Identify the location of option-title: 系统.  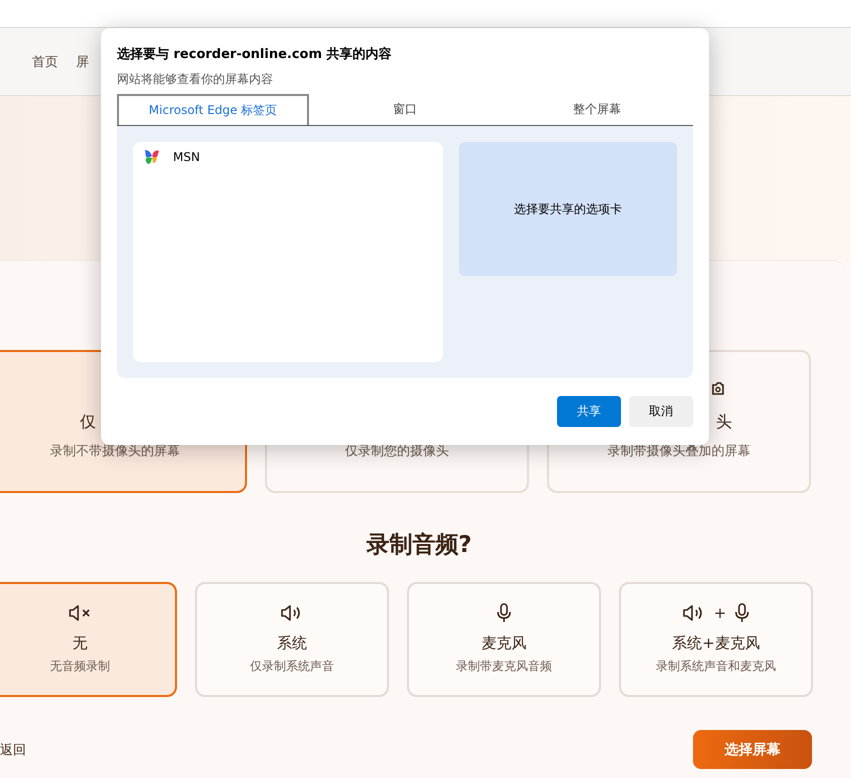
(292, 643).